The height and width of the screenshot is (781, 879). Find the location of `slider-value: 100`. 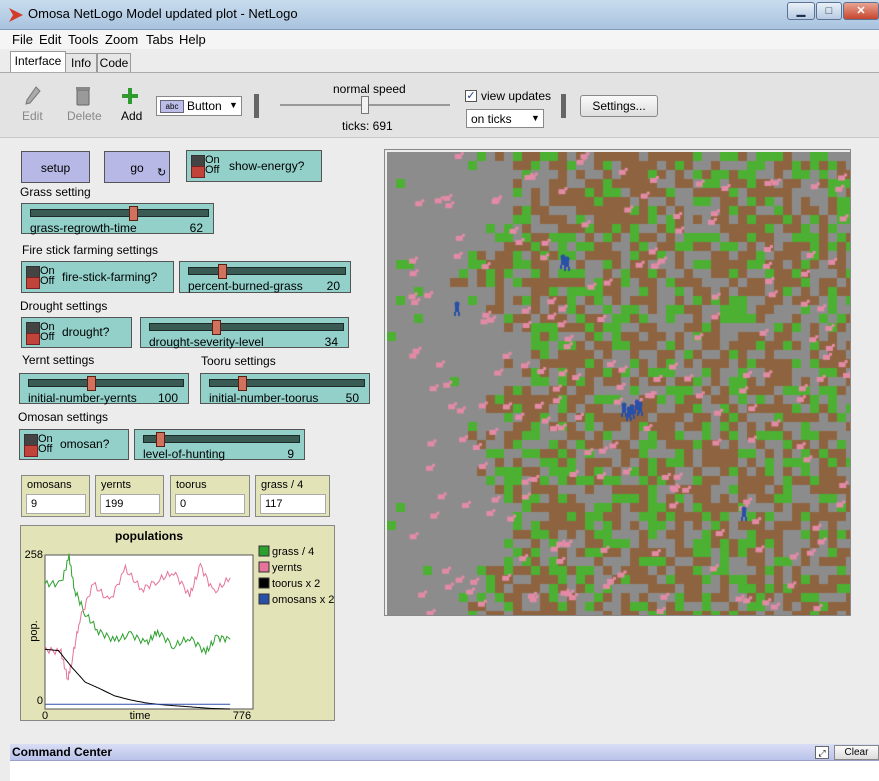

slider-value: 100 is located at coordinates (167, 398).